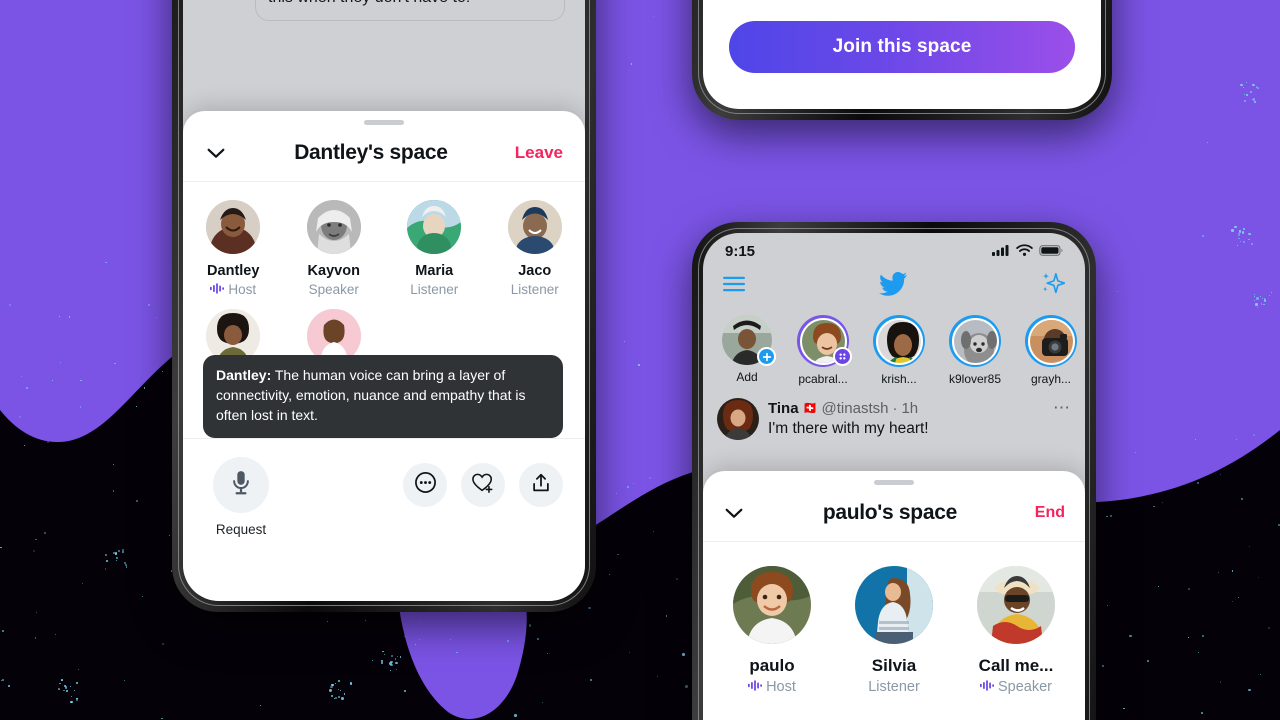 The height and width of the screenshot is (720, 1280). I want to click on more-button, so click(425, 485).